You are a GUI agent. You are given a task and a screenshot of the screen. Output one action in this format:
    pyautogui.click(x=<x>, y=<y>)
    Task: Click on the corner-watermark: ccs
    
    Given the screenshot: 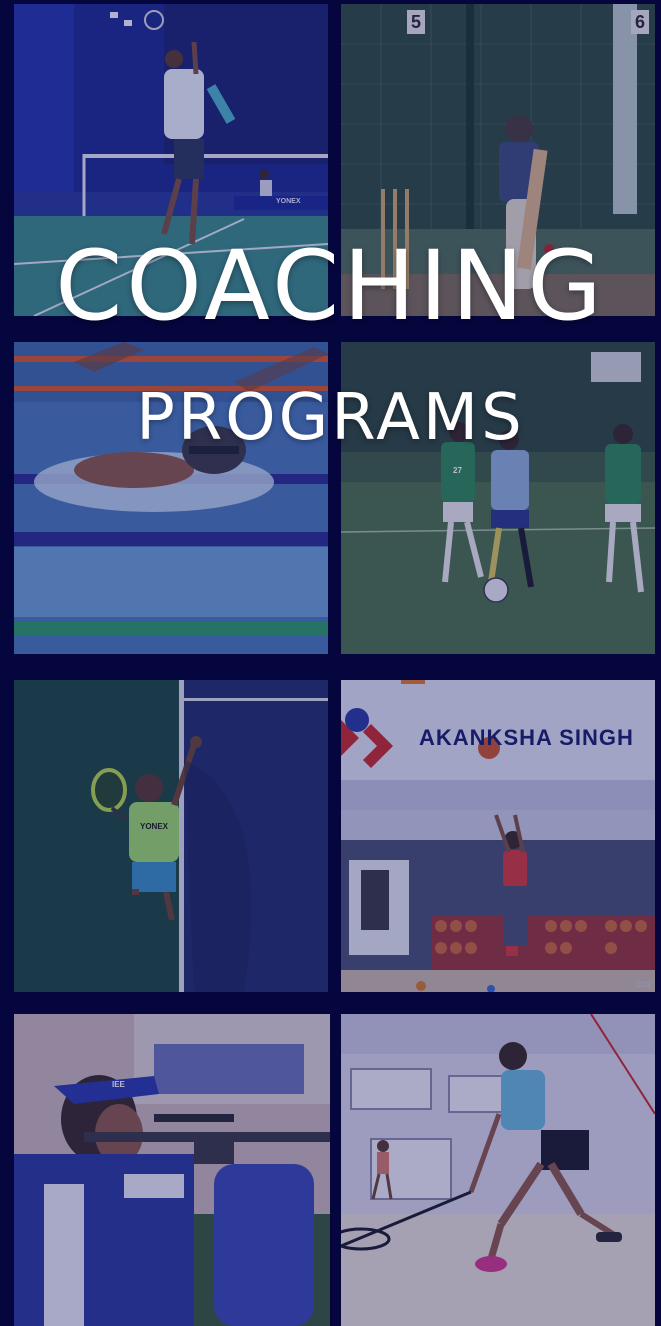 What is the action you would take?
    pyautogui.click(x=643, y=984)
    